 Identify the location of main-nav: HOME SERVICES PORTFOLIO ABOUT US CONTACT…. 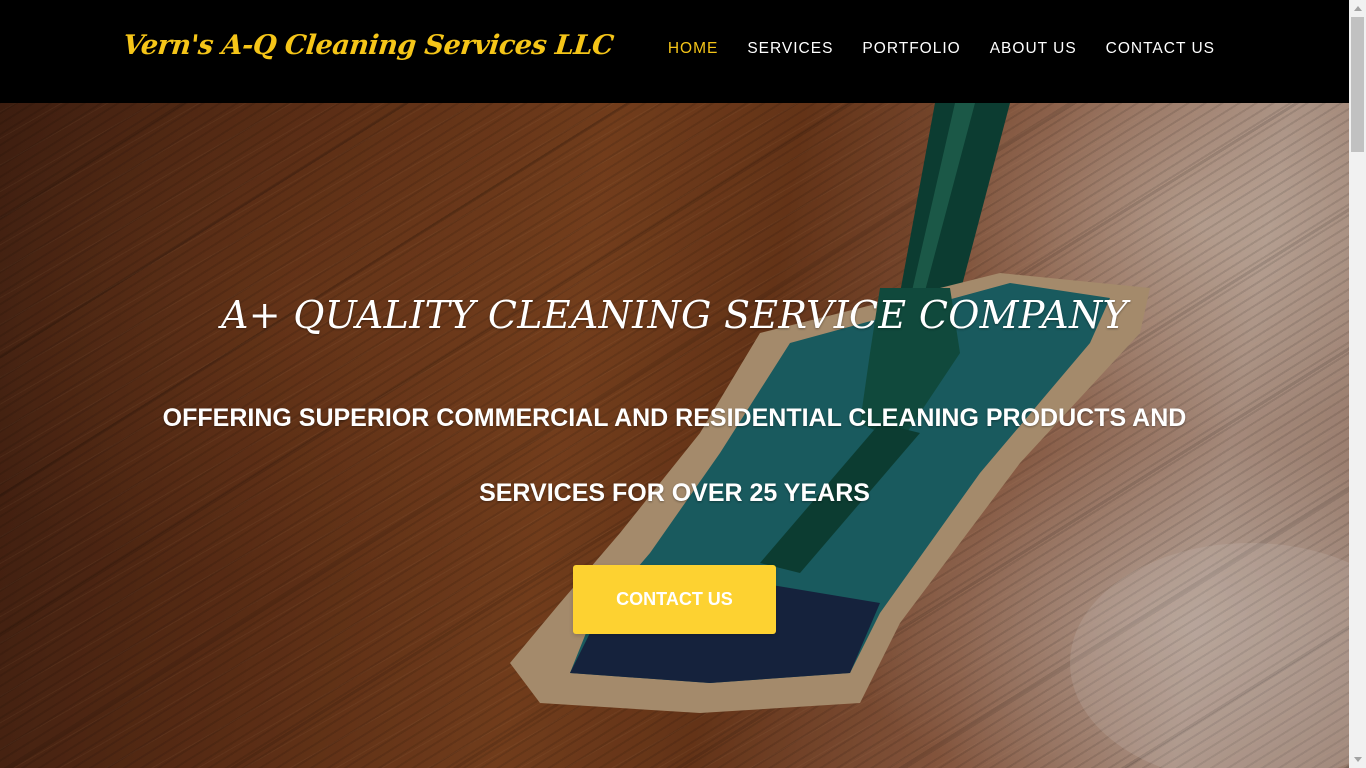
(927, 49).